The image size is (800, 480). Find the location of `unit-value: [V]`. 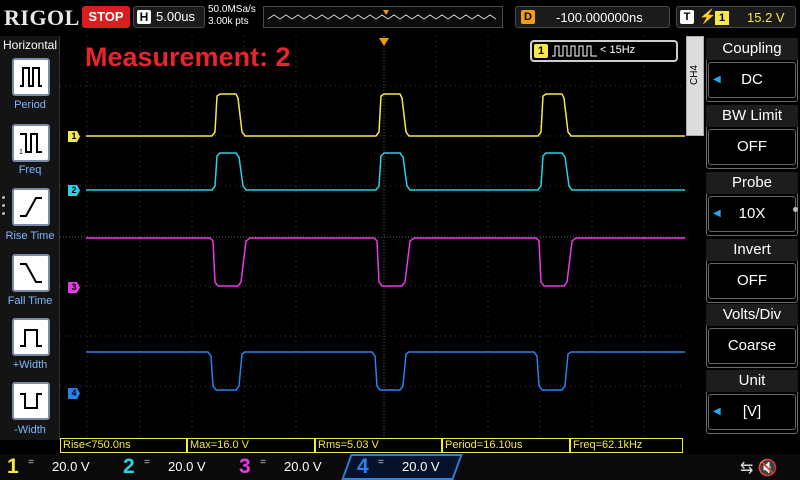

unit-value: [V] is located at coordinates (752, 411).